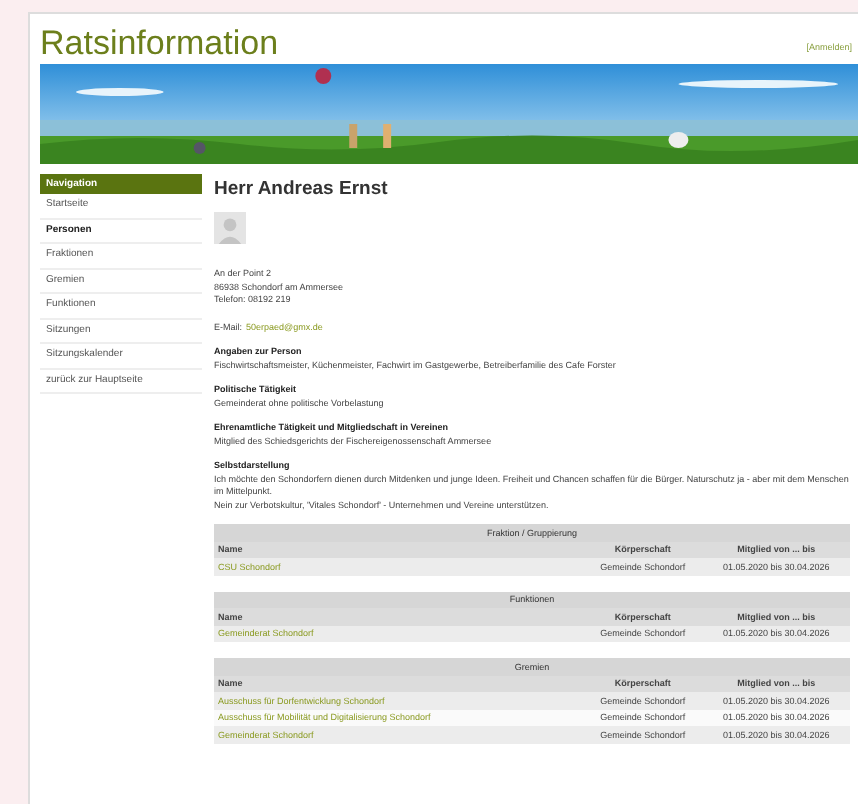  I want to click on site-title: Ratsinformation, so click(159, 44).